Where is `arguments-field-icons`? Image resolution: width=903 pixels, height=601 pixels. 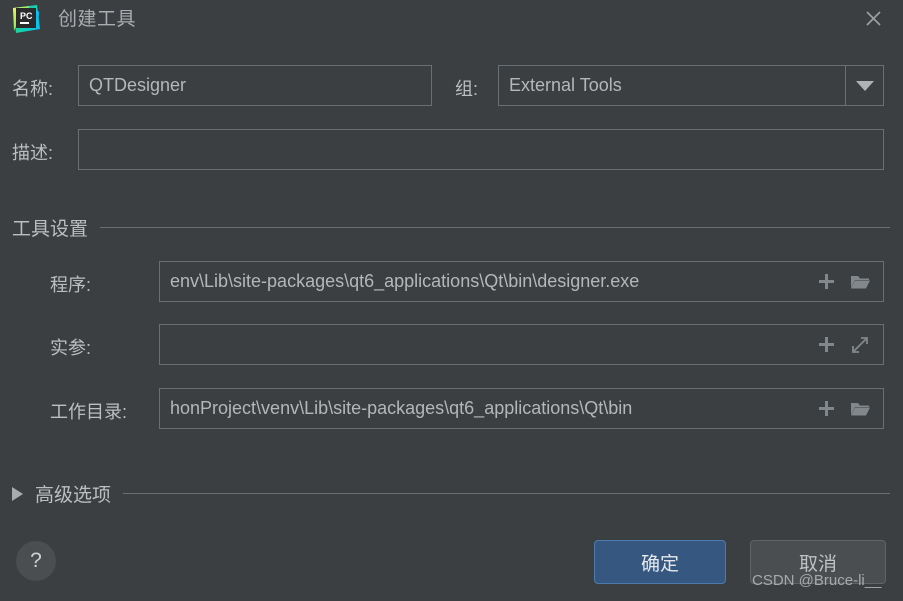
arguments-field-icons is located at coordinates (846, 345).